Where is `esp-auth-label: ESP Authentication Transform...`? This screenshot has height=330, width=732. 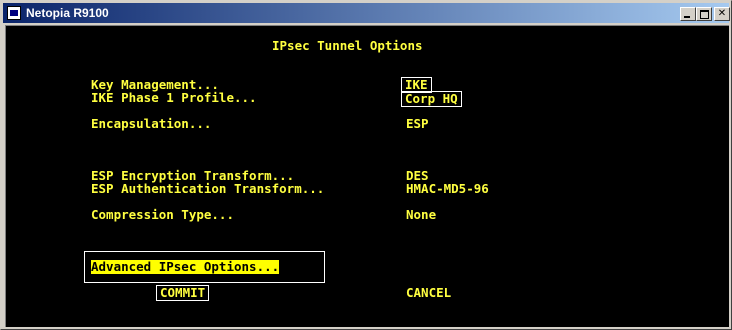
esp-auth-label: ESP Authentication Transform... is located at coordinates (207, 189).